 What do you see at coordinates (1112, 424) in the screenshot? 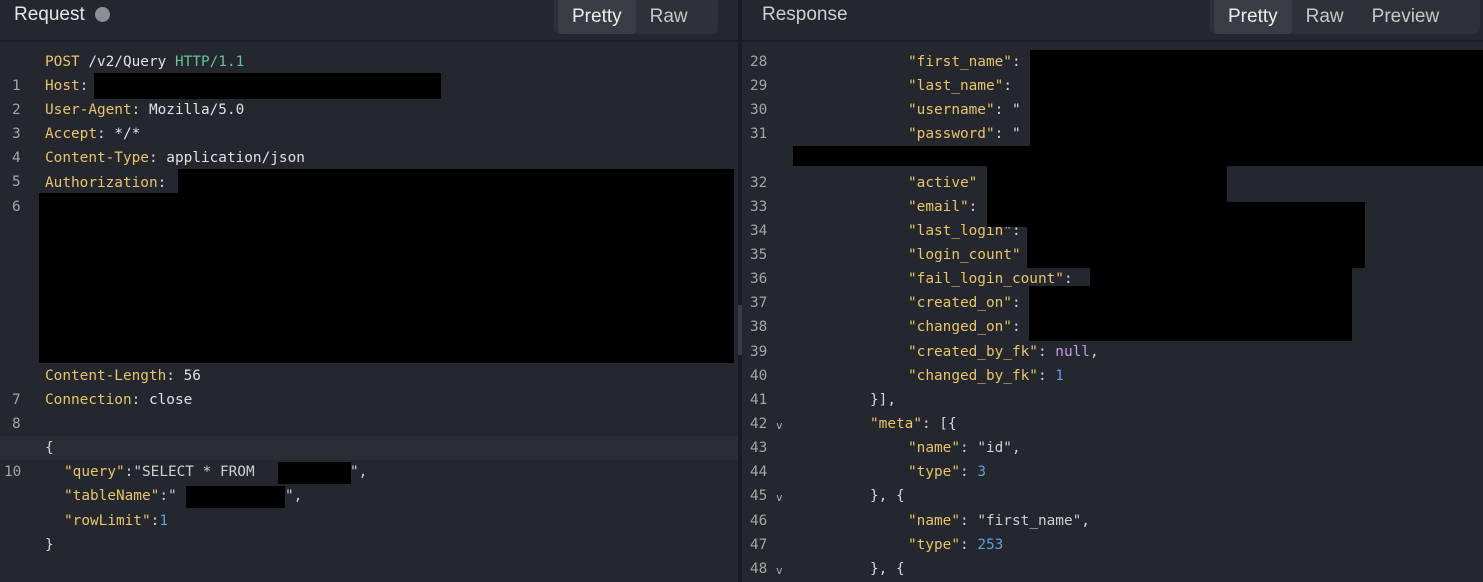
I see `response-line: 42 v "meta": [{` at bounding box center [1112, 424].